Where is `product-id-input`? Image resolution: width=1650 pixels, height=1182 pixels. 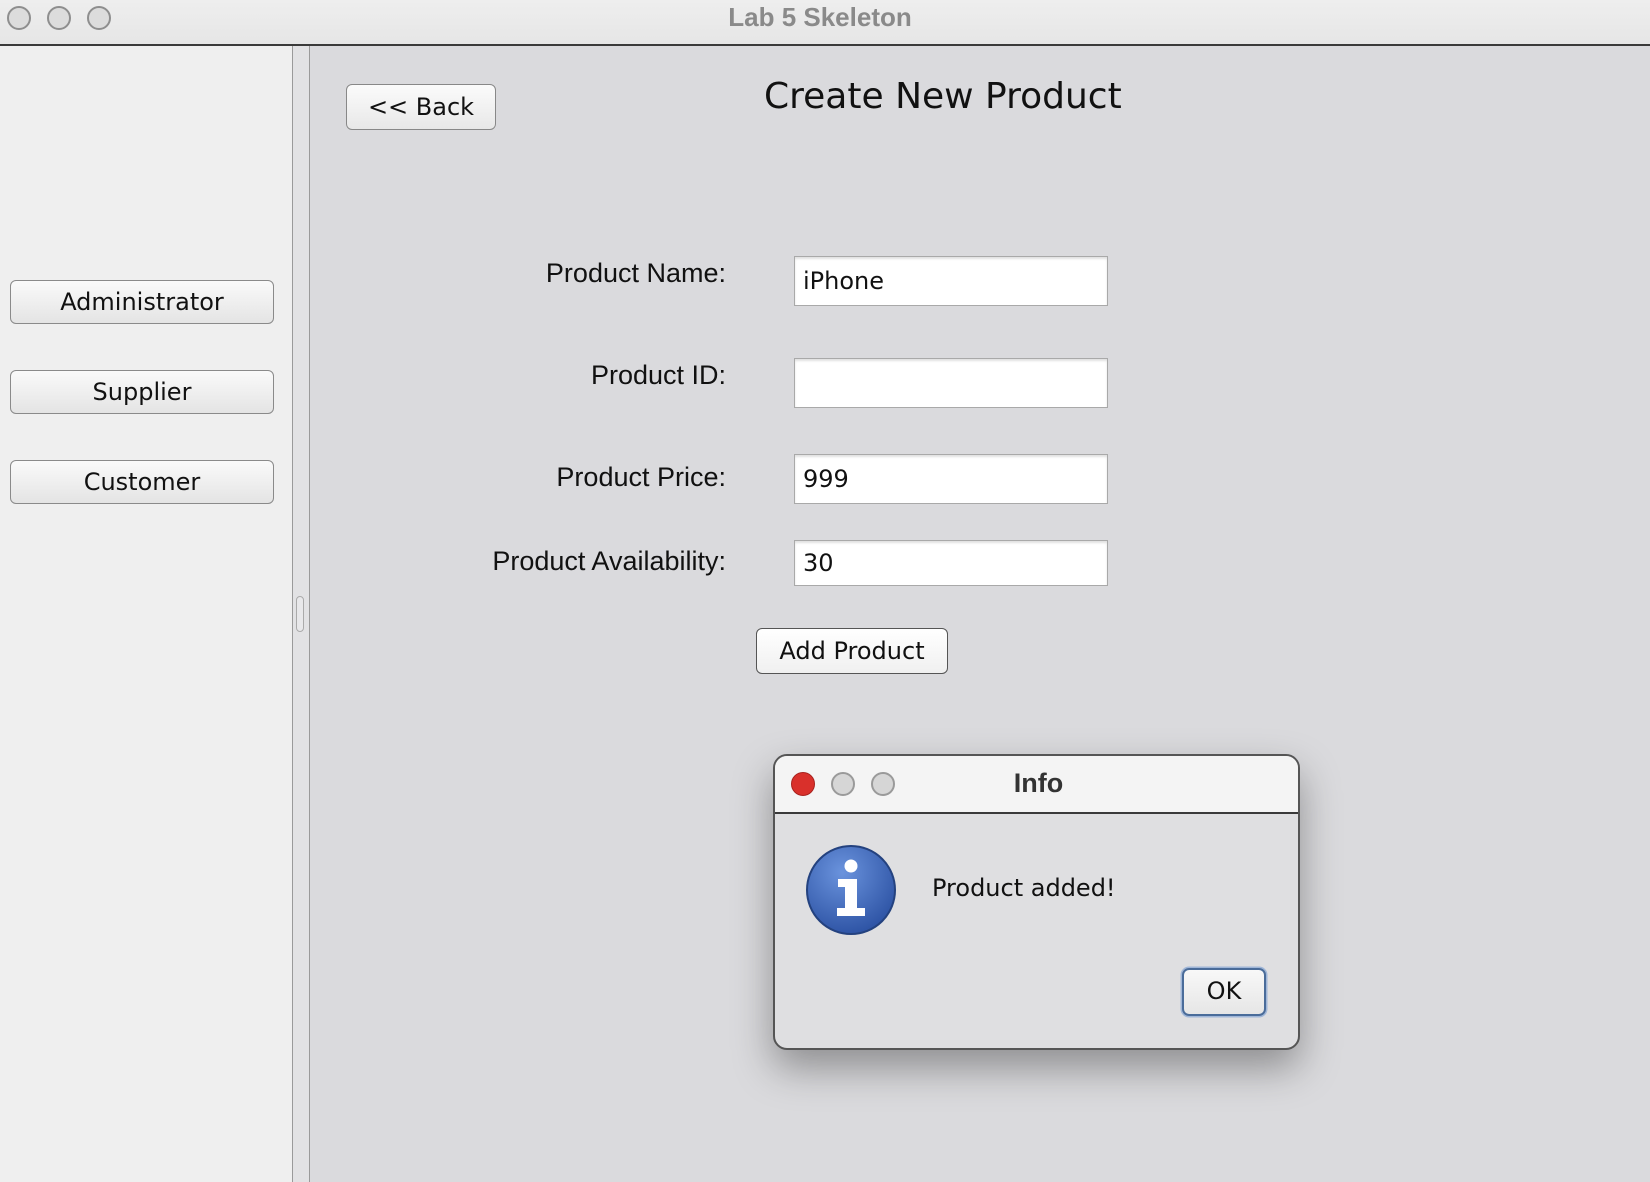 product-id-input is located at coordinates (951, 383).